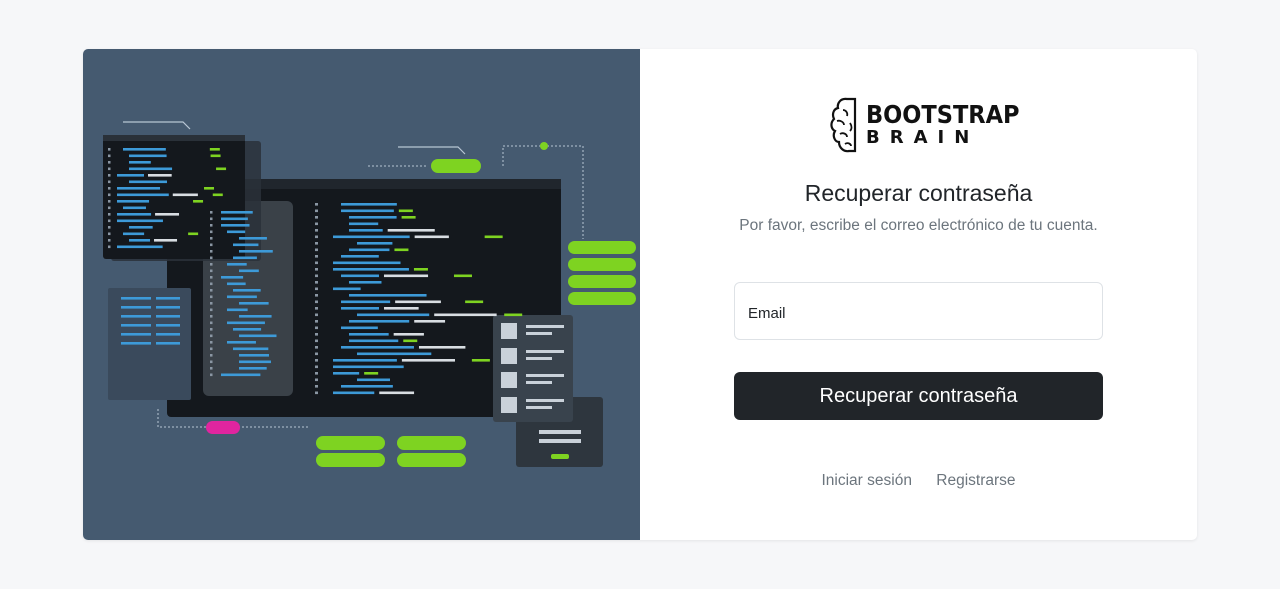  I want to click on logo-text-brain: BRAIN, so click(923, 137).